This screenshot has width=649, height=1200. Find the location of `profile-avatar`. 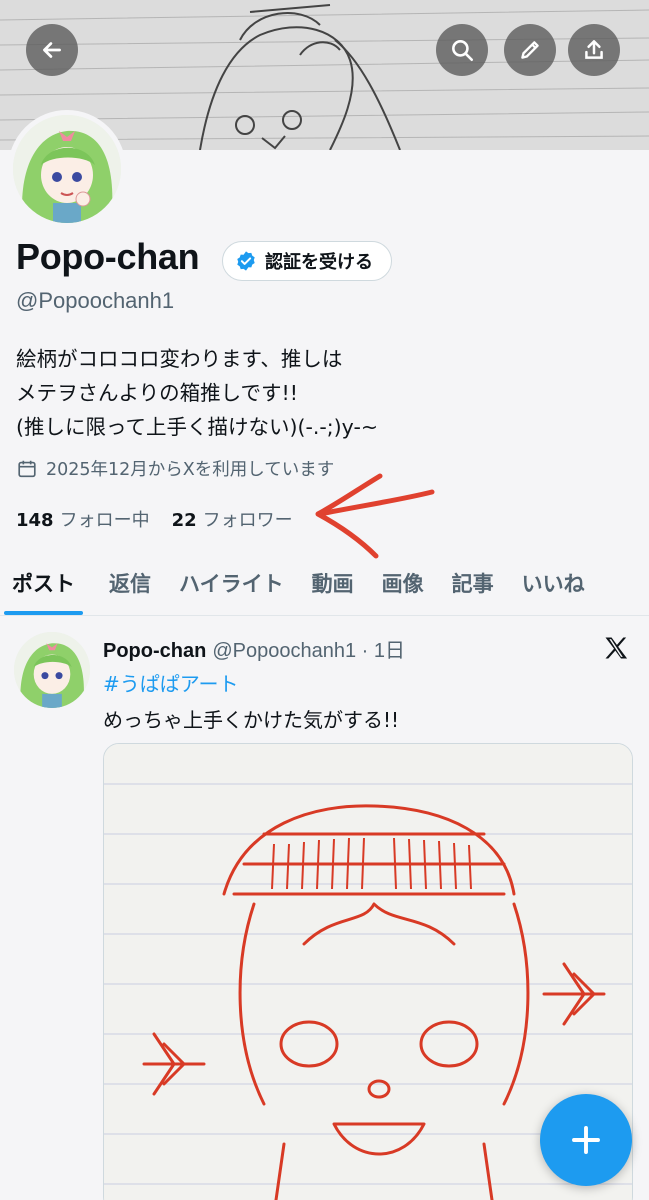

profile-avatar is located at coordinates (67, 169).